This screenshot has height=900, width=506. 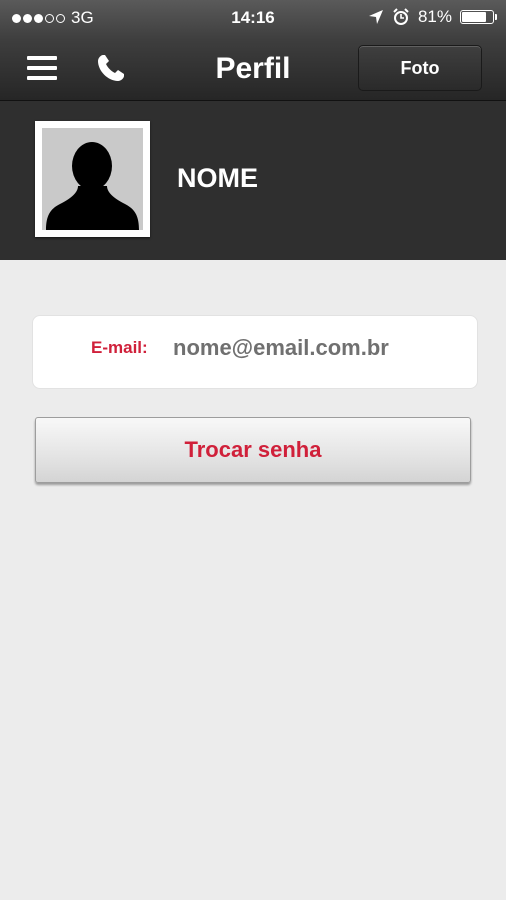 I want to click on battery-percentage: 81%, so click(x=434, y=16).